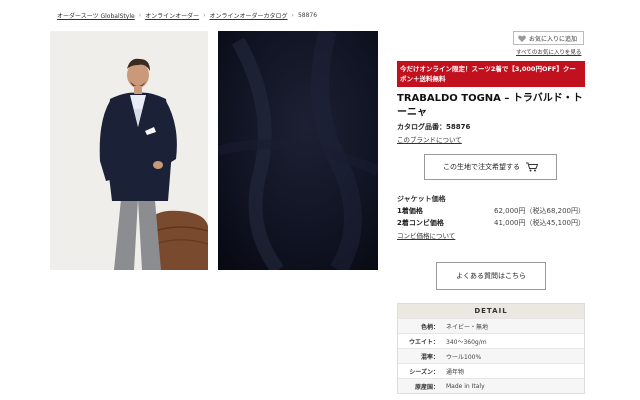  Describe the element at coordinates (539, 223) in the screenshot. I see `price-value: 41,000円（税込45,100円）` at that location.